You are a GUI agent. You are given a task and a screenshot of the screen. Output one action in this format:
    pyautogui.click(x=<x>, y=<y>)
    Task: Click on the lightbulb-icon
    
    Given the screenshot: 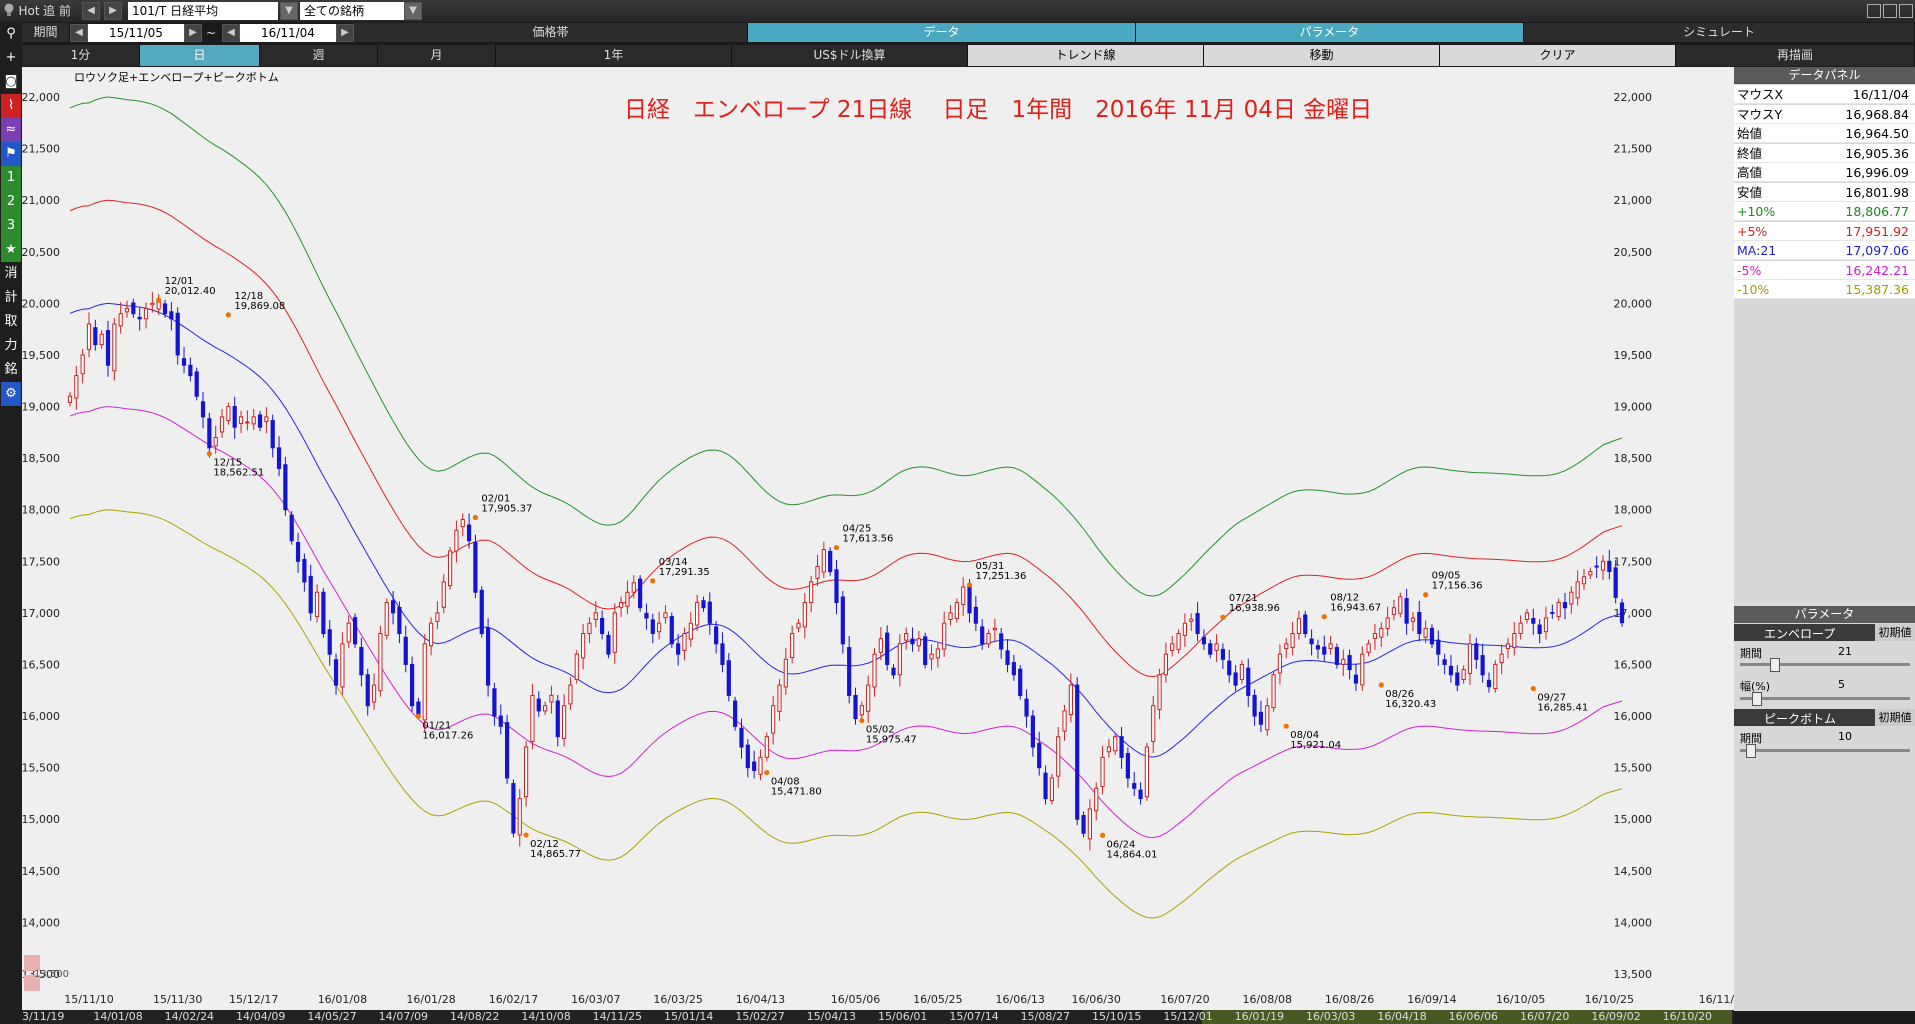 What is the action you would take?
    pyautogui.click(x=9, y=11)
    